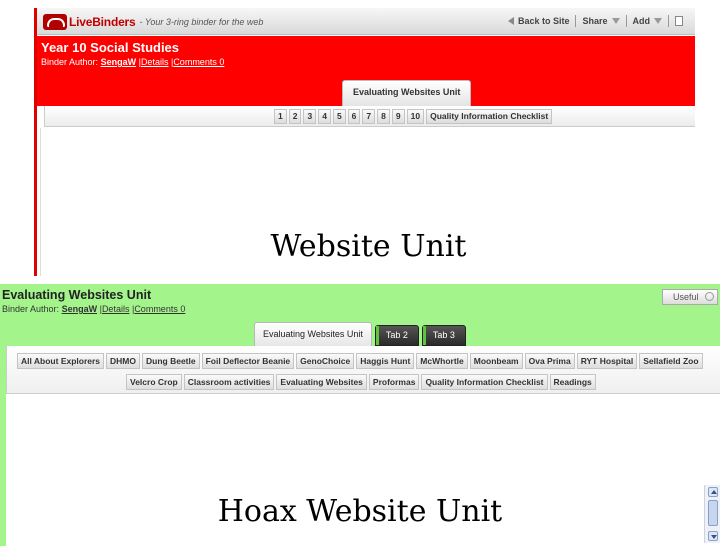 This screenshot has width=728, height=546. I want to click on site-toolbar: Back to Site Share Add, so click(595, 21).